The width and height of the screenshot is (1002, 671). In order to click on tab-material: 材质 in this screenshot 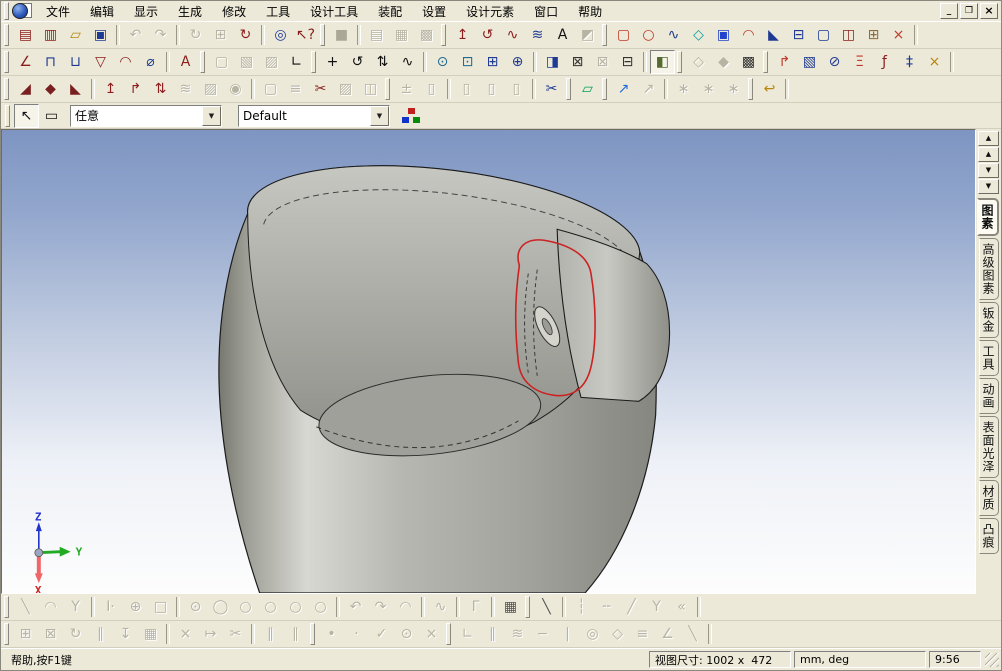, I will do `click(989, 498)`.